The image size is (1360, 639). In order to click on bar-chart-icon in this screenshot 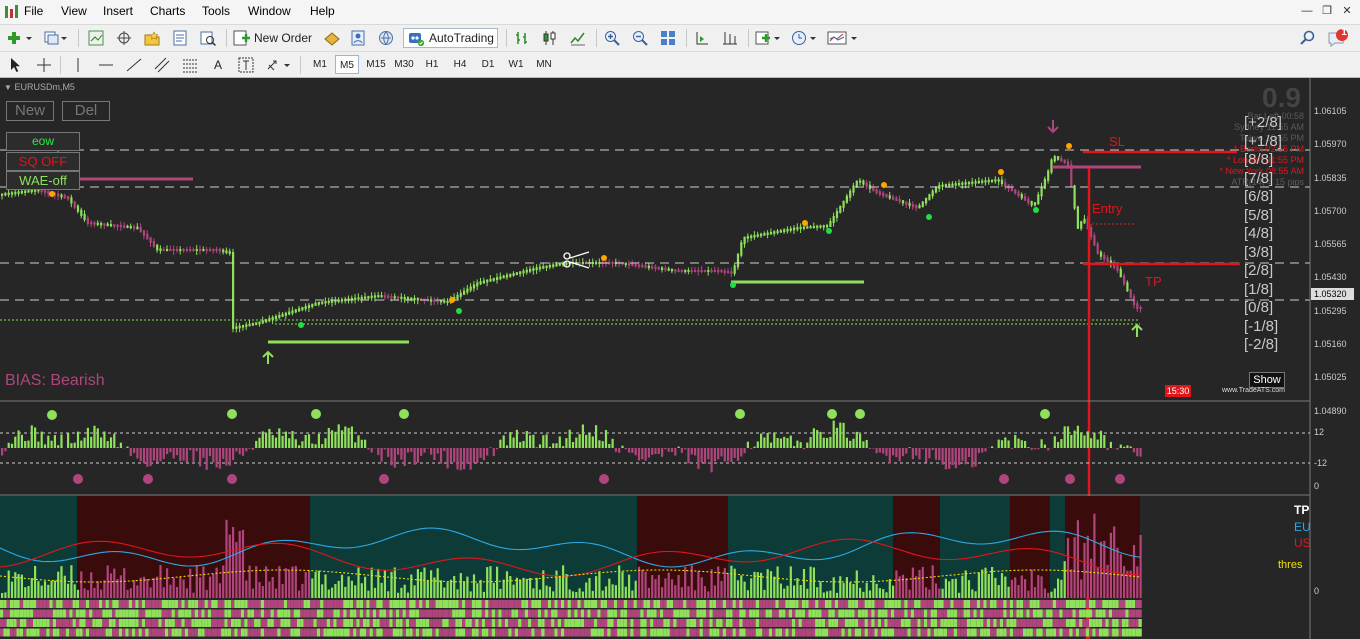, I will do `click(522, 38)`.